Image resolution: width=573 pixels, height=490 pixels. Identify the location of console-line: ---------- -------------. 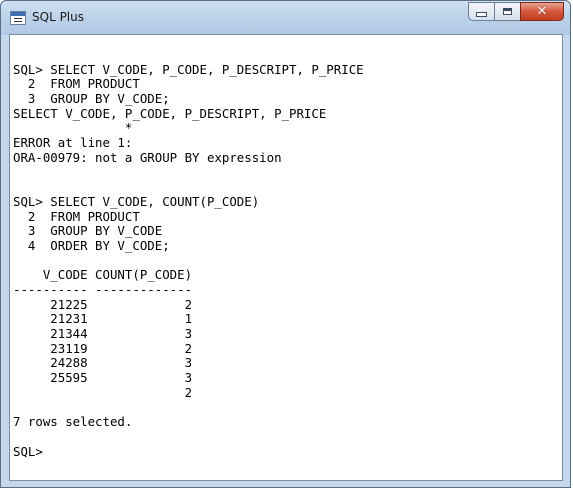
(103, 289).